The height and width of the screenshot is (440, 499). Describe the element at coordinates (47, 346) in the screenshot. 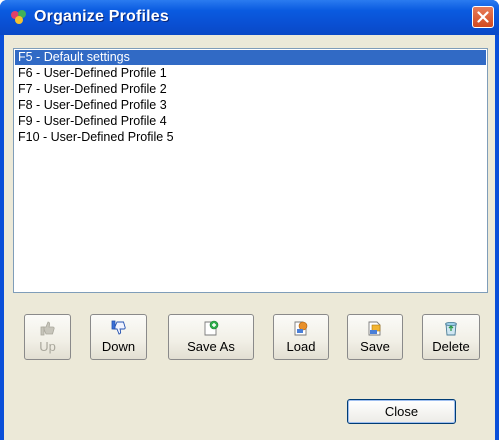

I see `up-label: Up` at that location.